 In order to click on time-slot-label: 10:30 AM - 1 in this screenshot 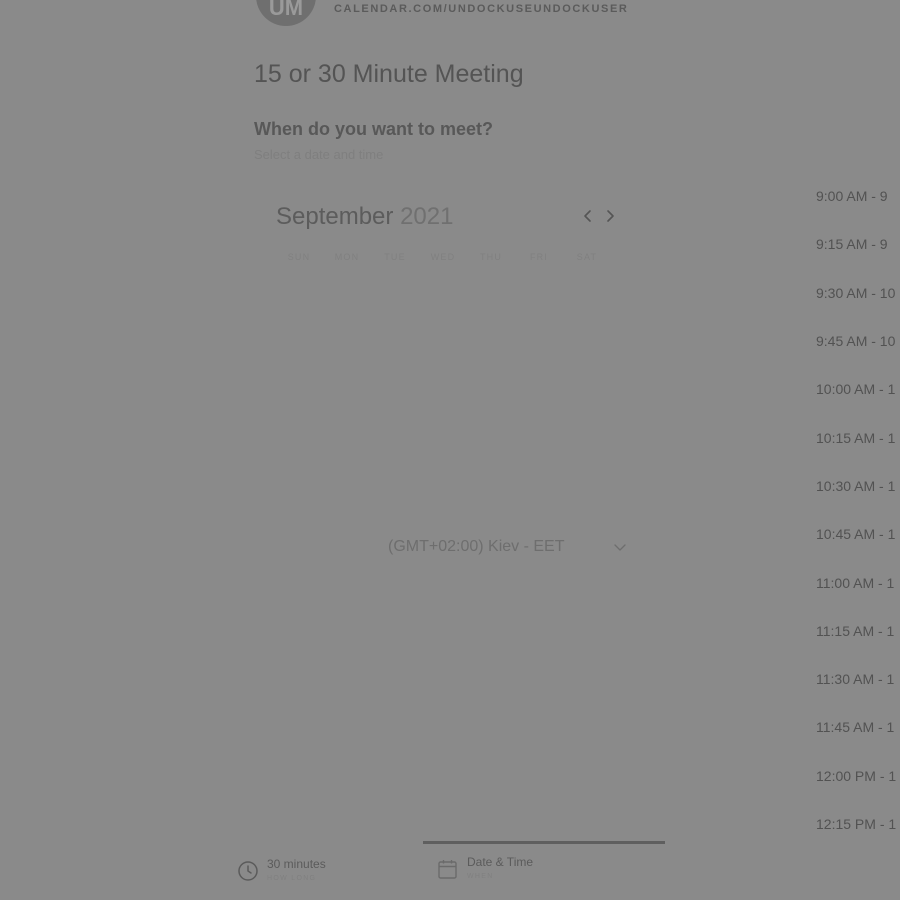, I will do `click(856, 485)`.